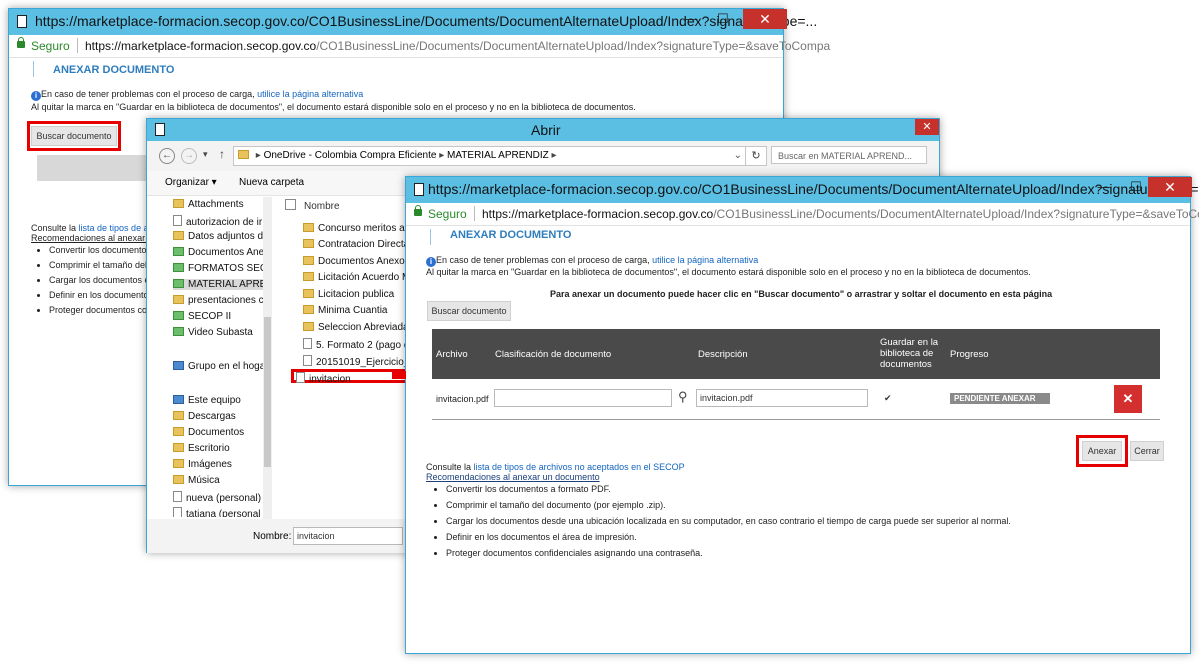  I want to click on search-icon: ⚲, so click(683, 397).